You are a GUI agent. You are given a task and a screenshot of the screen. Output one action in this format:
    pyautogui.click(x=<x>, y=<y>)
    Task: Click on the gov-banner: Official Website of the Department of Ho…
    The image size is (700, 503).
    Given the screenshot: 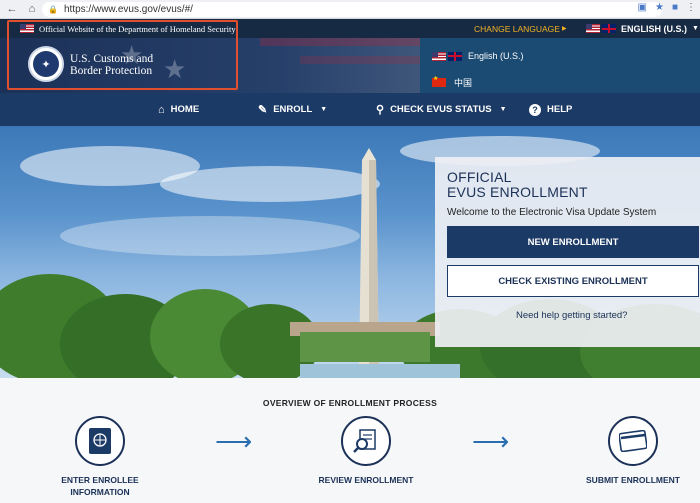 What is the action you would take?
    pyautogui.click(x=350, y=28)
    